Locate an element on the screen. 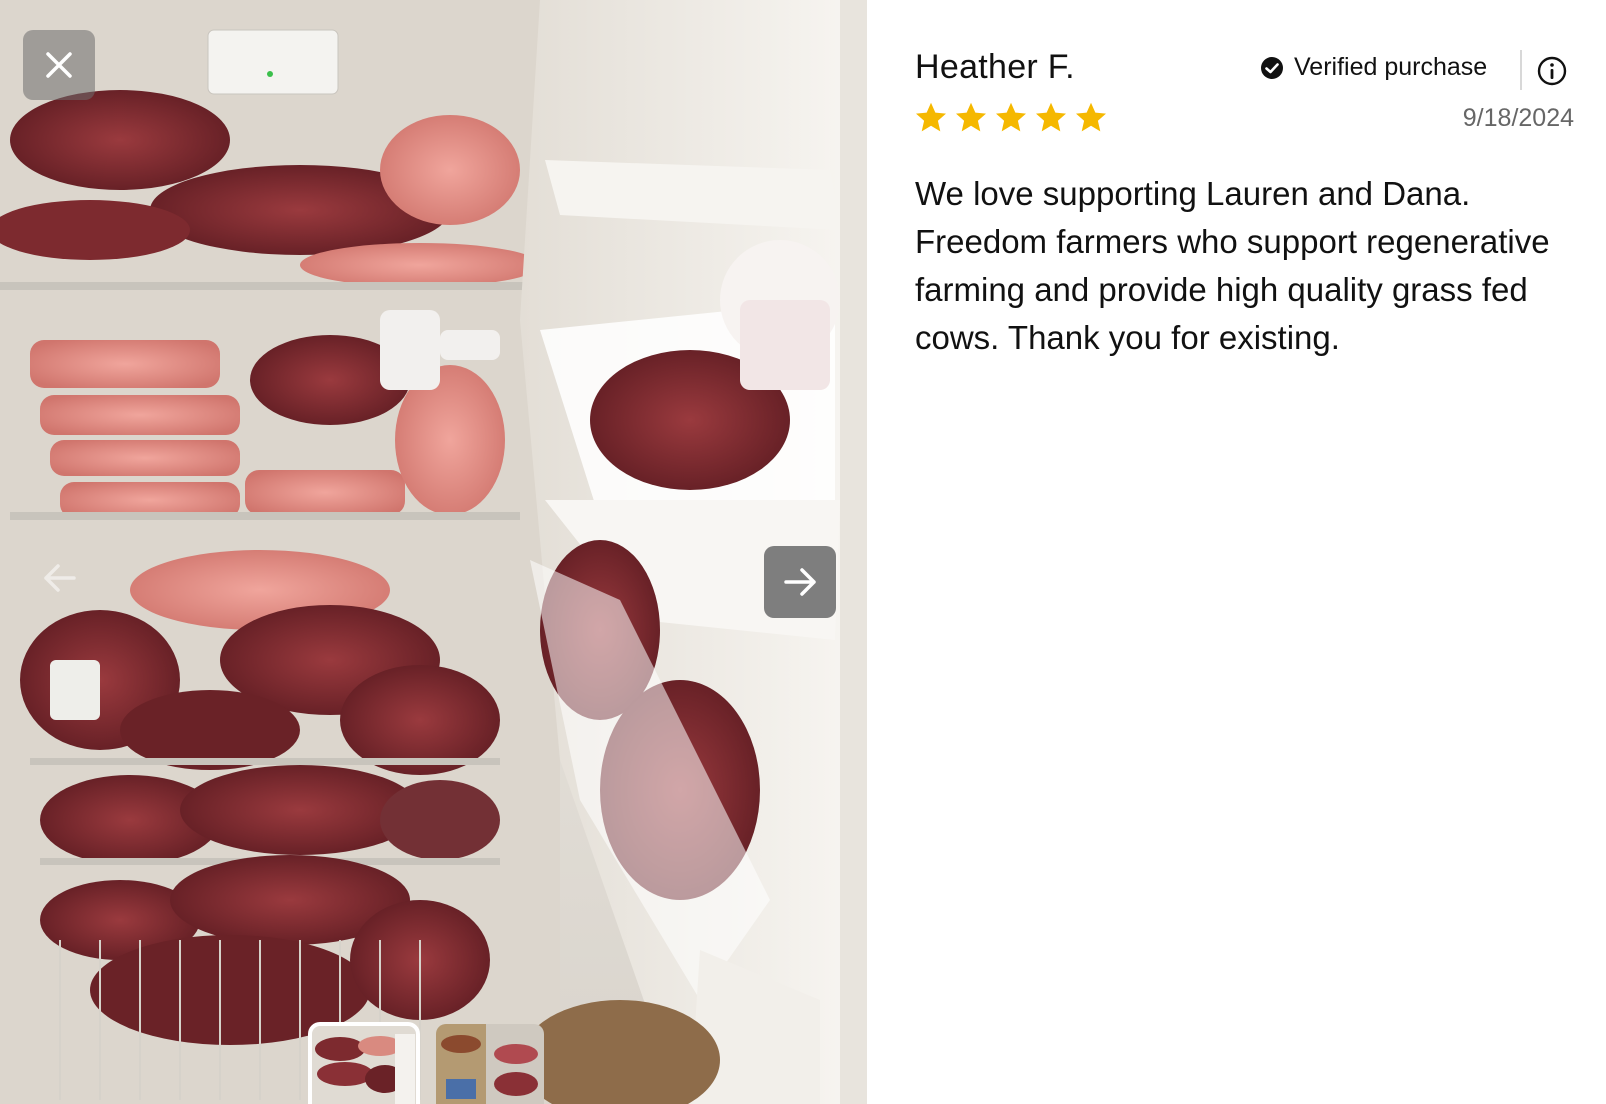  review-date: 9/18/2024 is located at coordinates (1518, 118).